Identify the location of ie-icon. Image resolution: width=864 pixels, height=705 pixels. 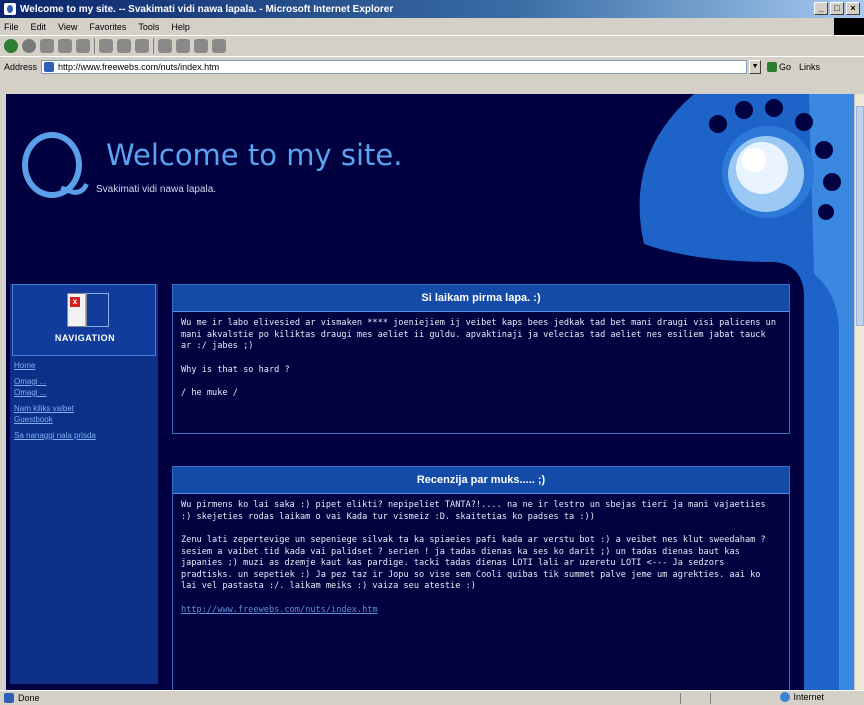
(10, 9).